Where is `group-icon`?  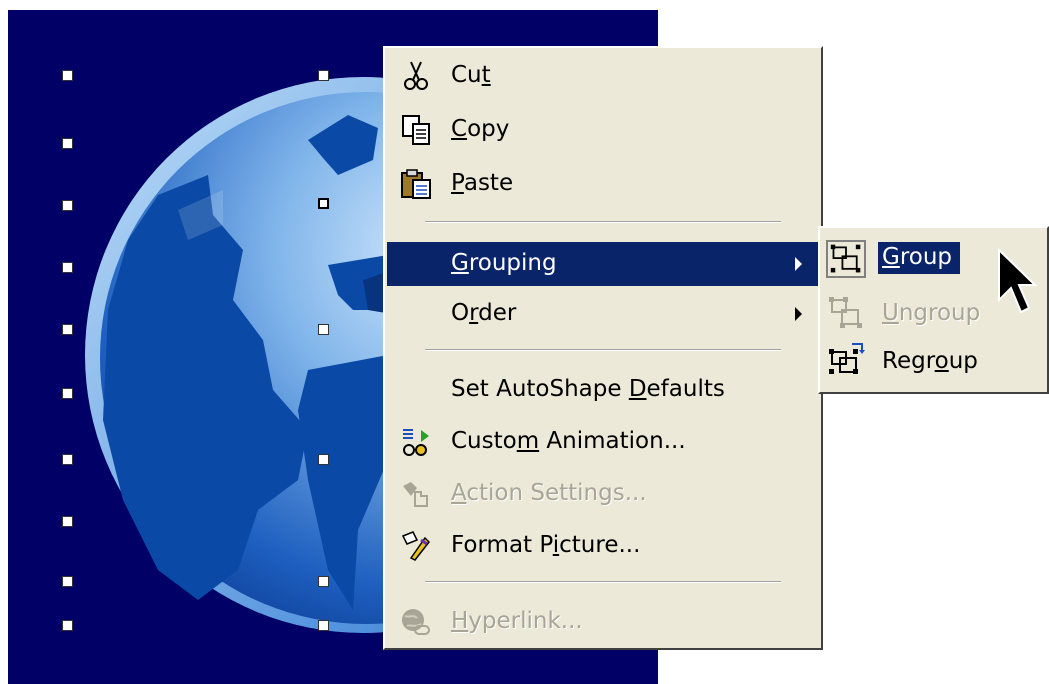 group-icon is located at coordinates (846, 259).